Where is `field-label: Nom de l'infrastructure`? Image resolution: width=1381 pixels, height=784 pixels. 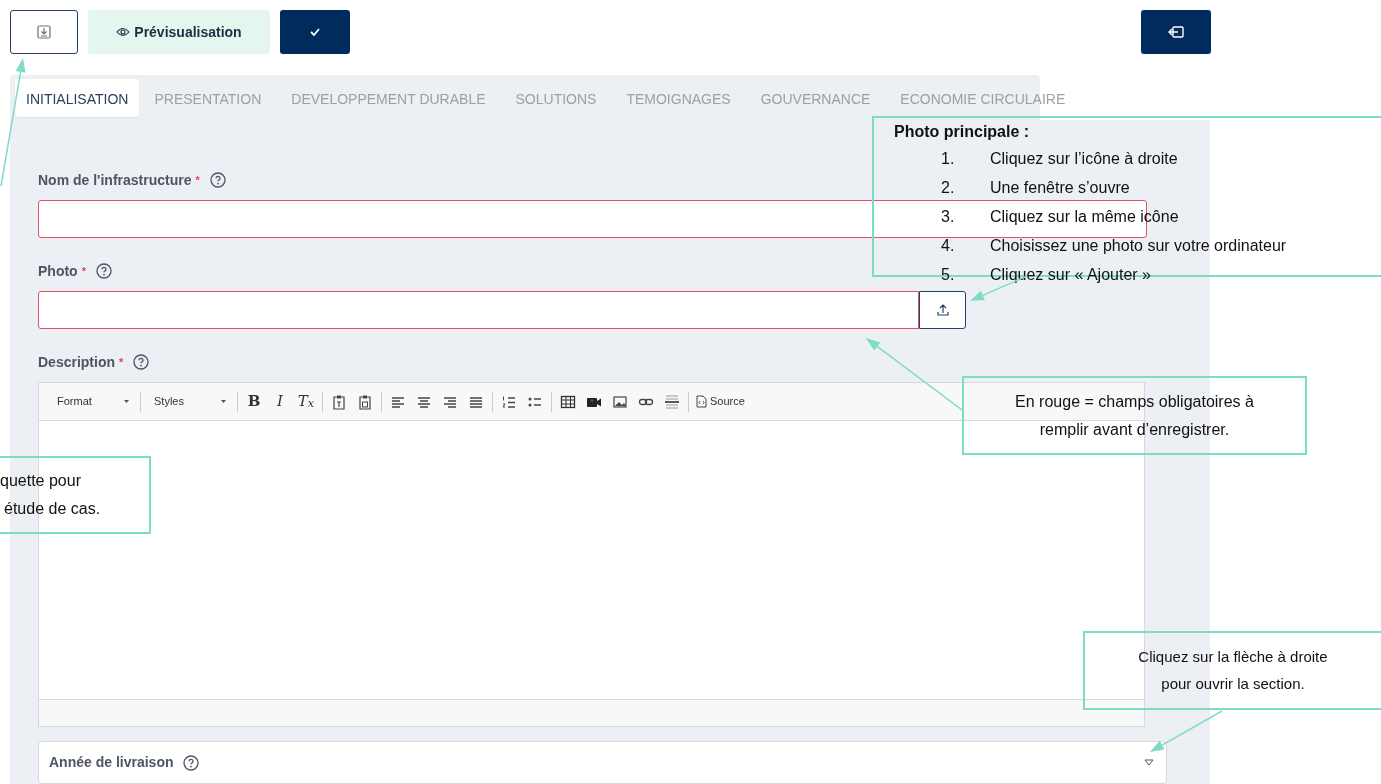 field-label: Nom de l'infrastructure is located at coordinates (115, 180).